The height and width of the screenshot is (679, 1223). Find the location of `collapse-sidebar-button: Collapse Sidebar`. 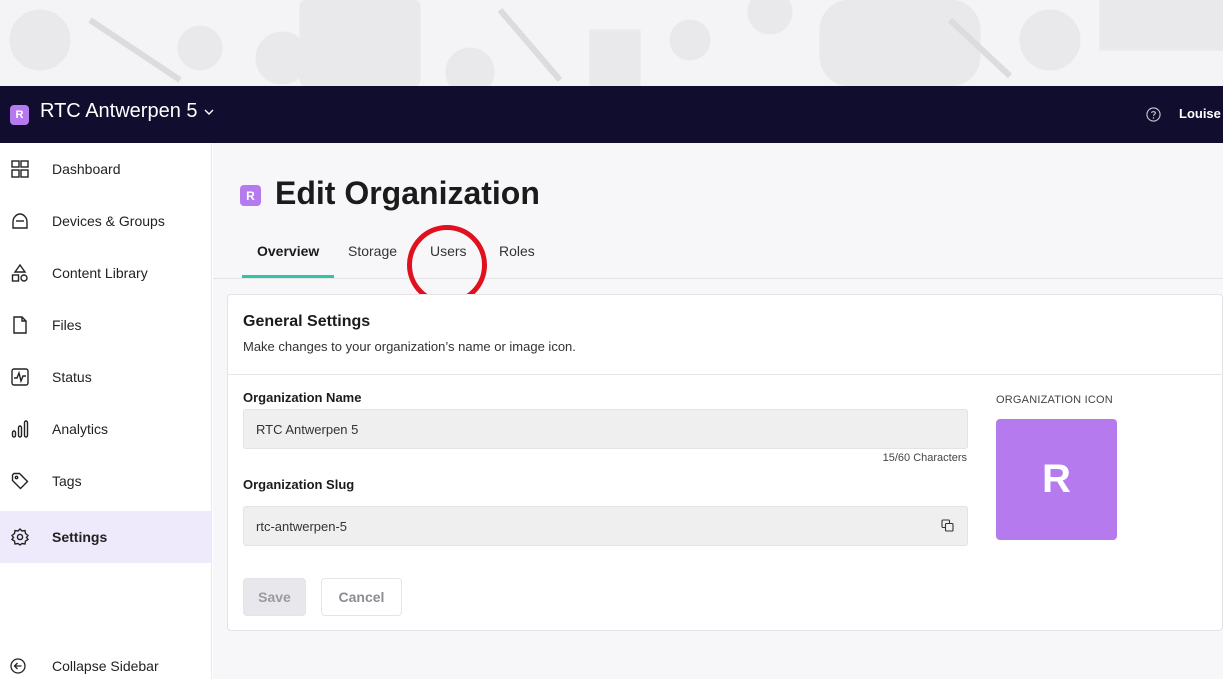

collapse-sidebar-button: Collapse Sidebar is located at coordinates (105, 666).